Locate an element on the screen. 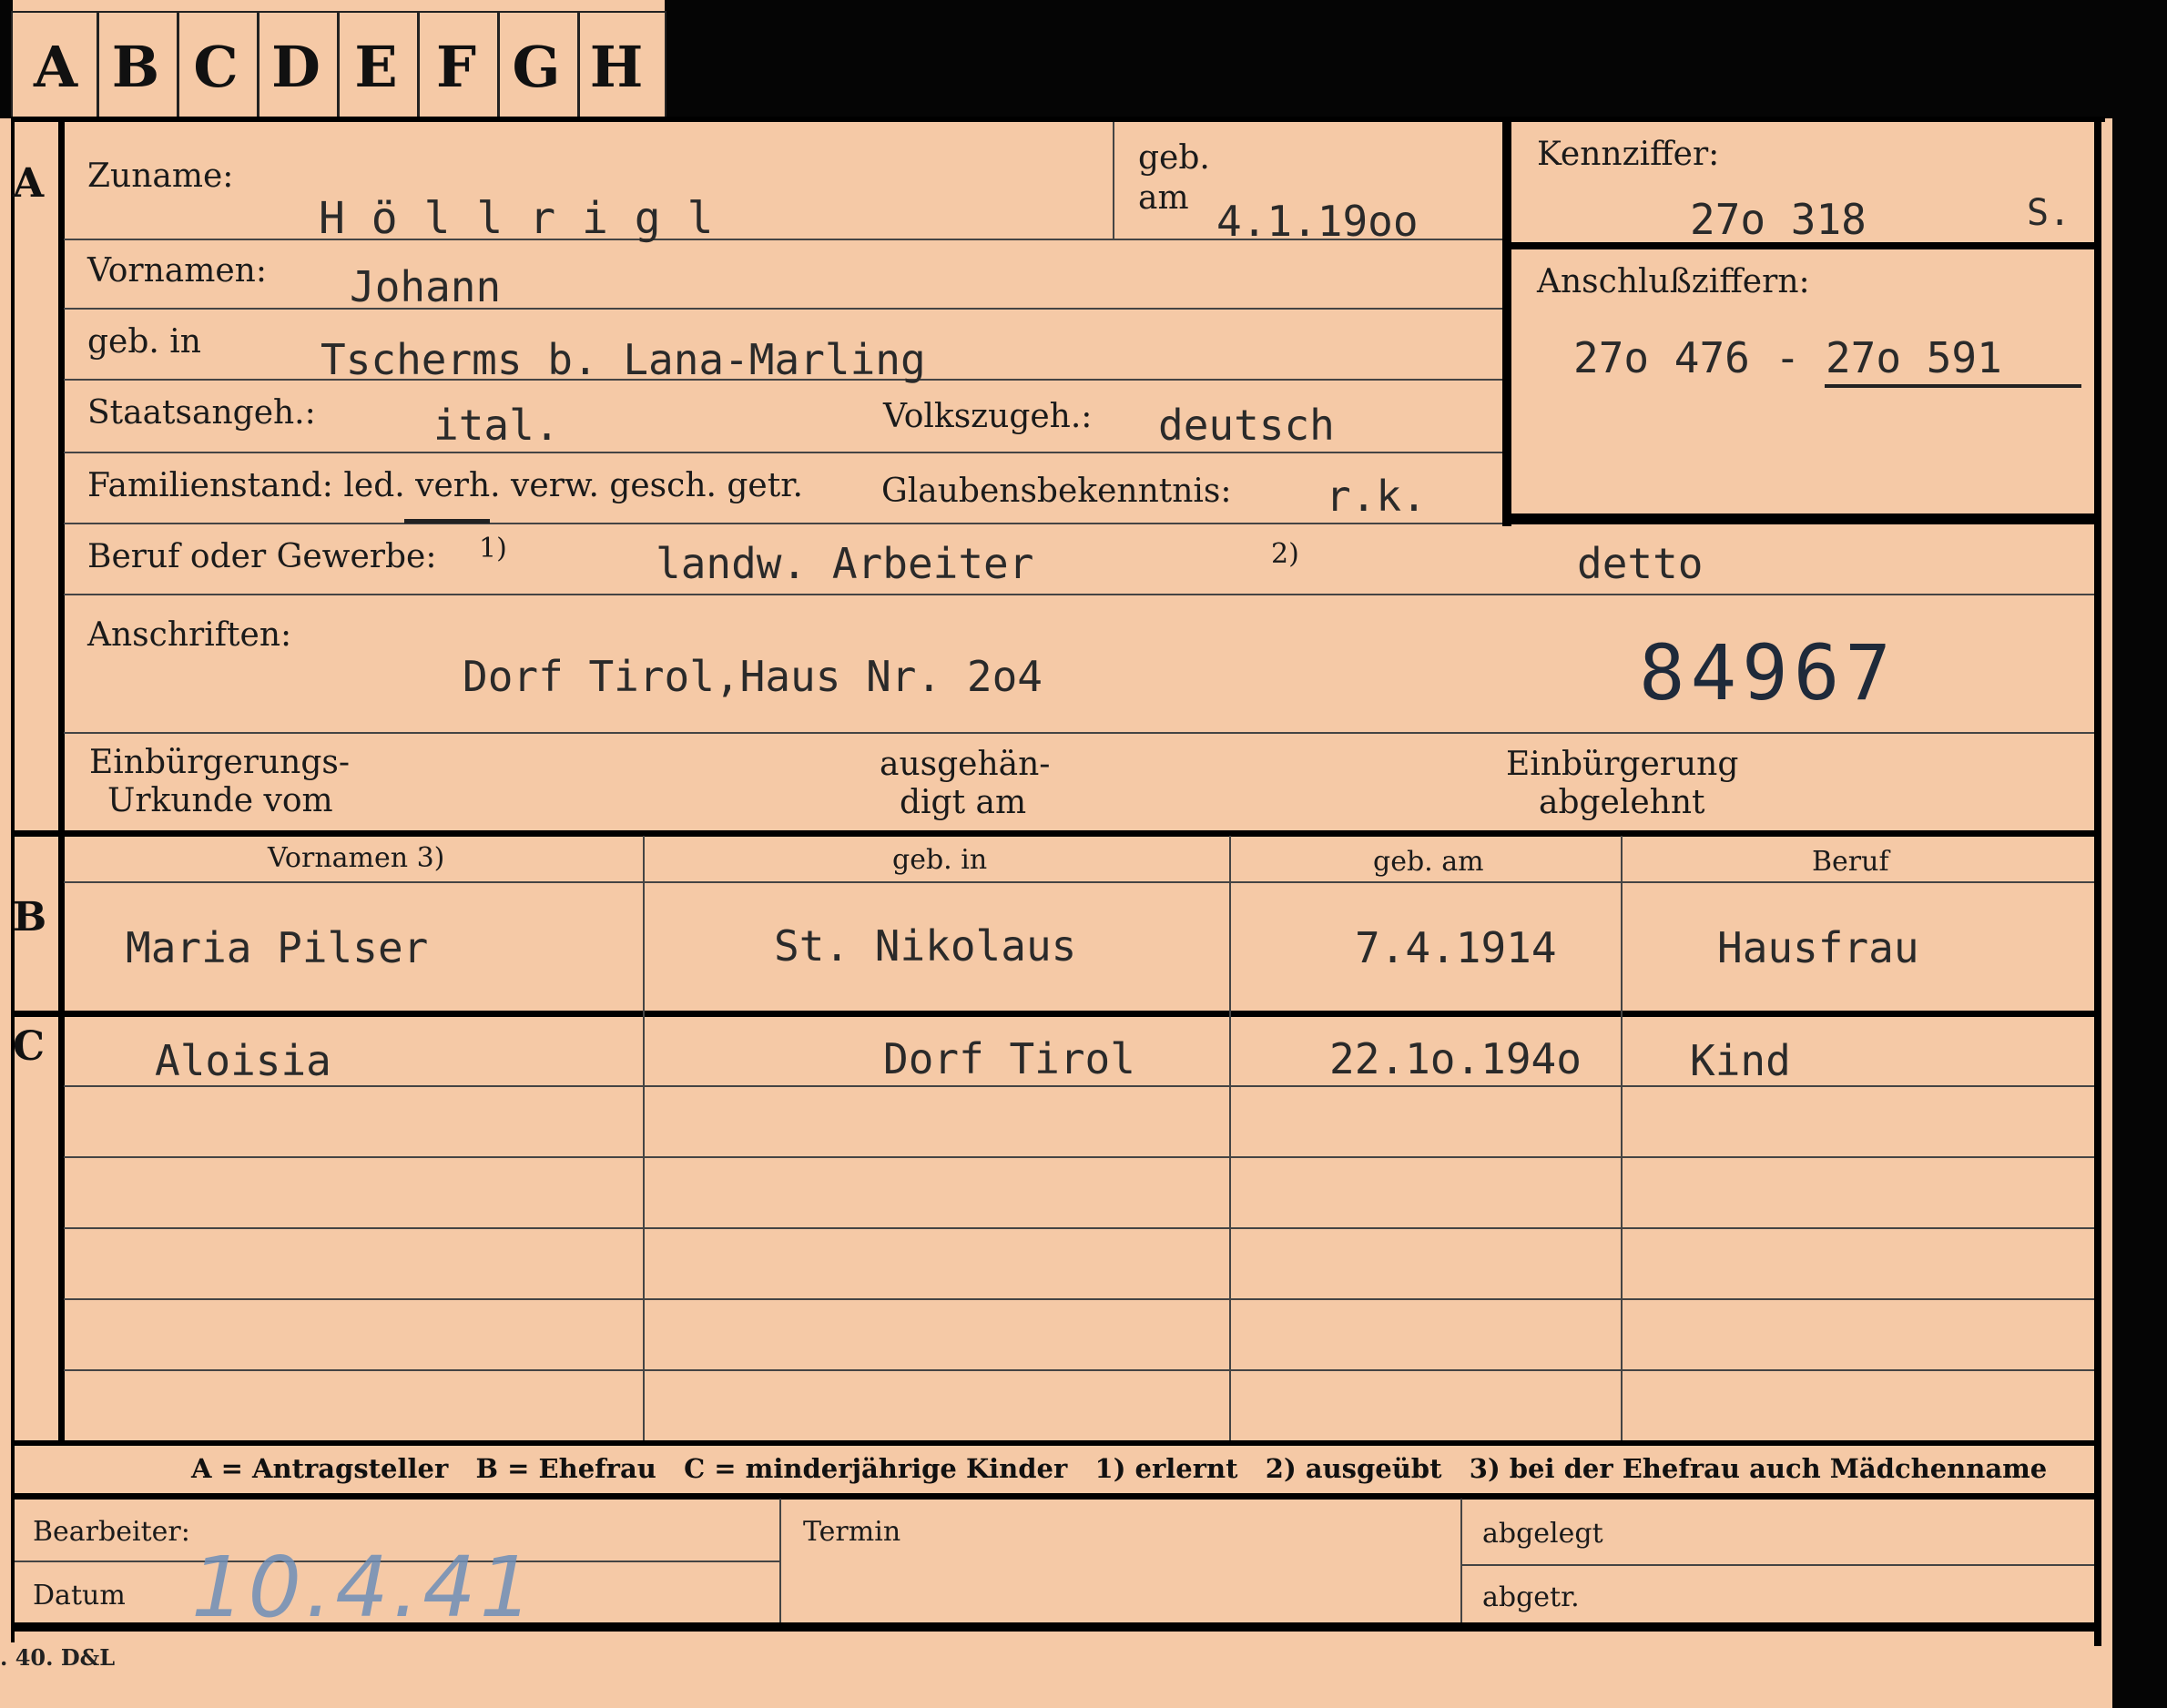 The width and height of the screenshot is (2167, 1708). volkszugeh-label: Volkszugeh.: is located at coordinates (988, 416).